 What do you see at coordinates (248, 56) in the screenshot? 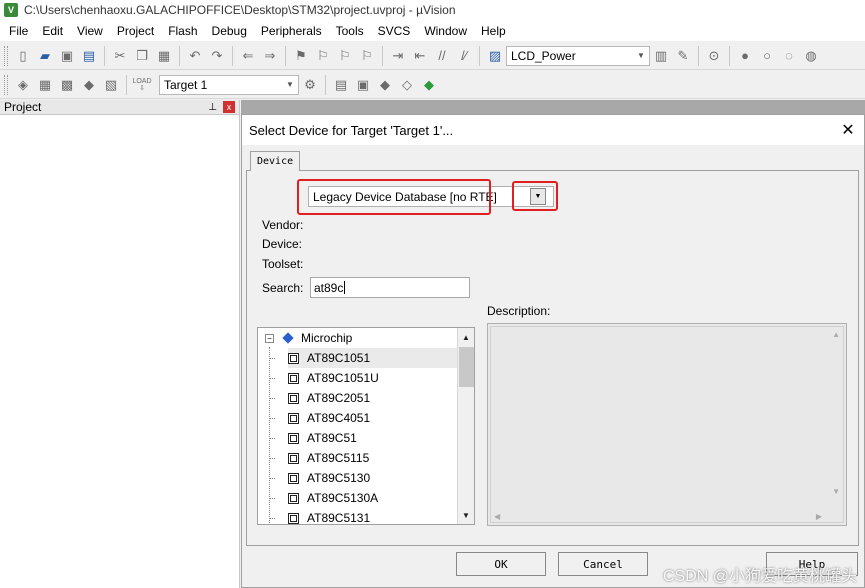
I see `navigate-back-icon: ⇐` at bounding box center [248, 56].